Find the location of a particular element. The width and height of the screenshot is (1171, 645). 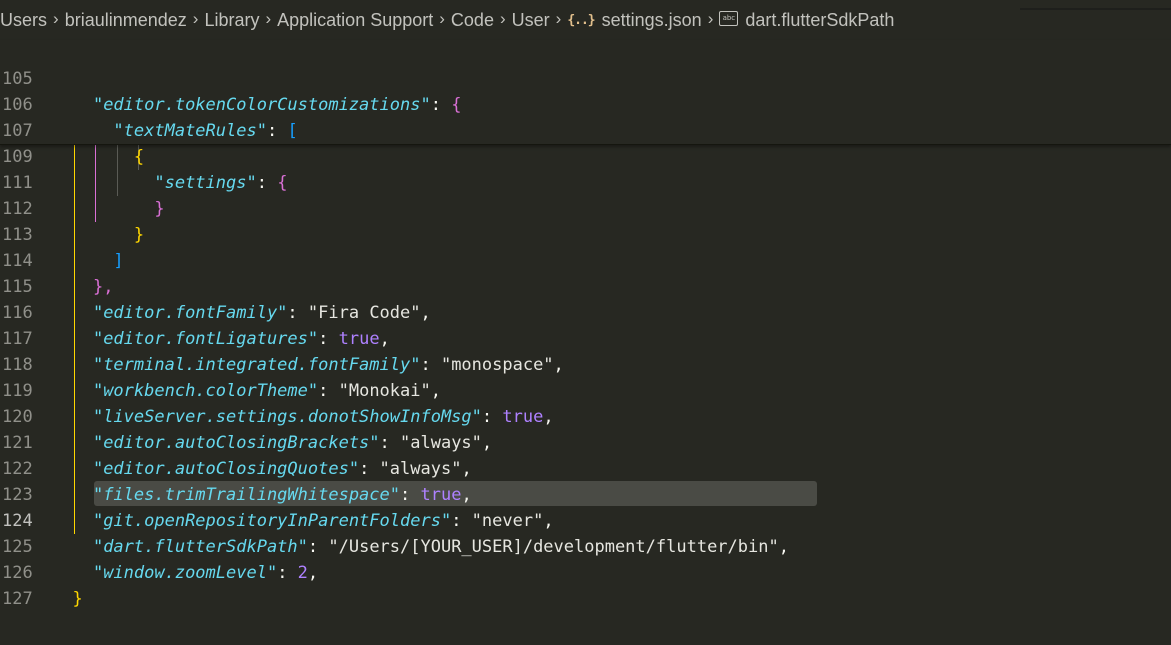

sticky-line: 109 "settings": { is located at coordinates (585, 155).